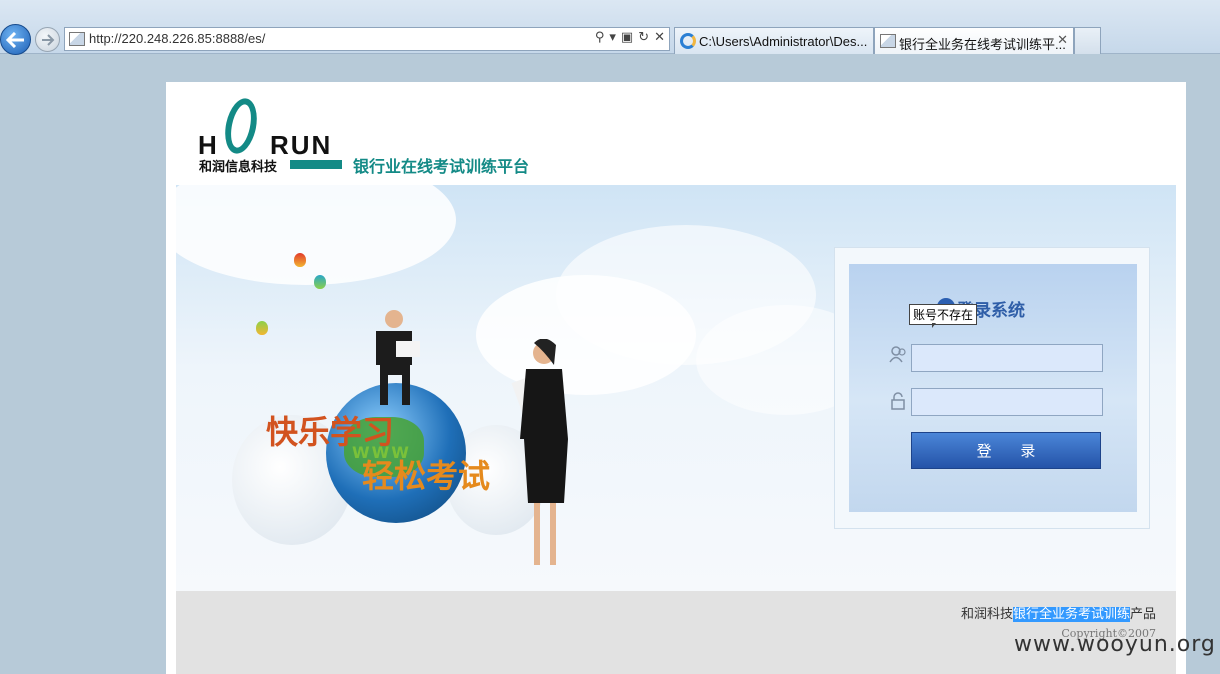 This screenshot has height=674, width=1220. Describe the element at coordinates (898, 401) in the screenshot. I see `lock-icon` at that location.